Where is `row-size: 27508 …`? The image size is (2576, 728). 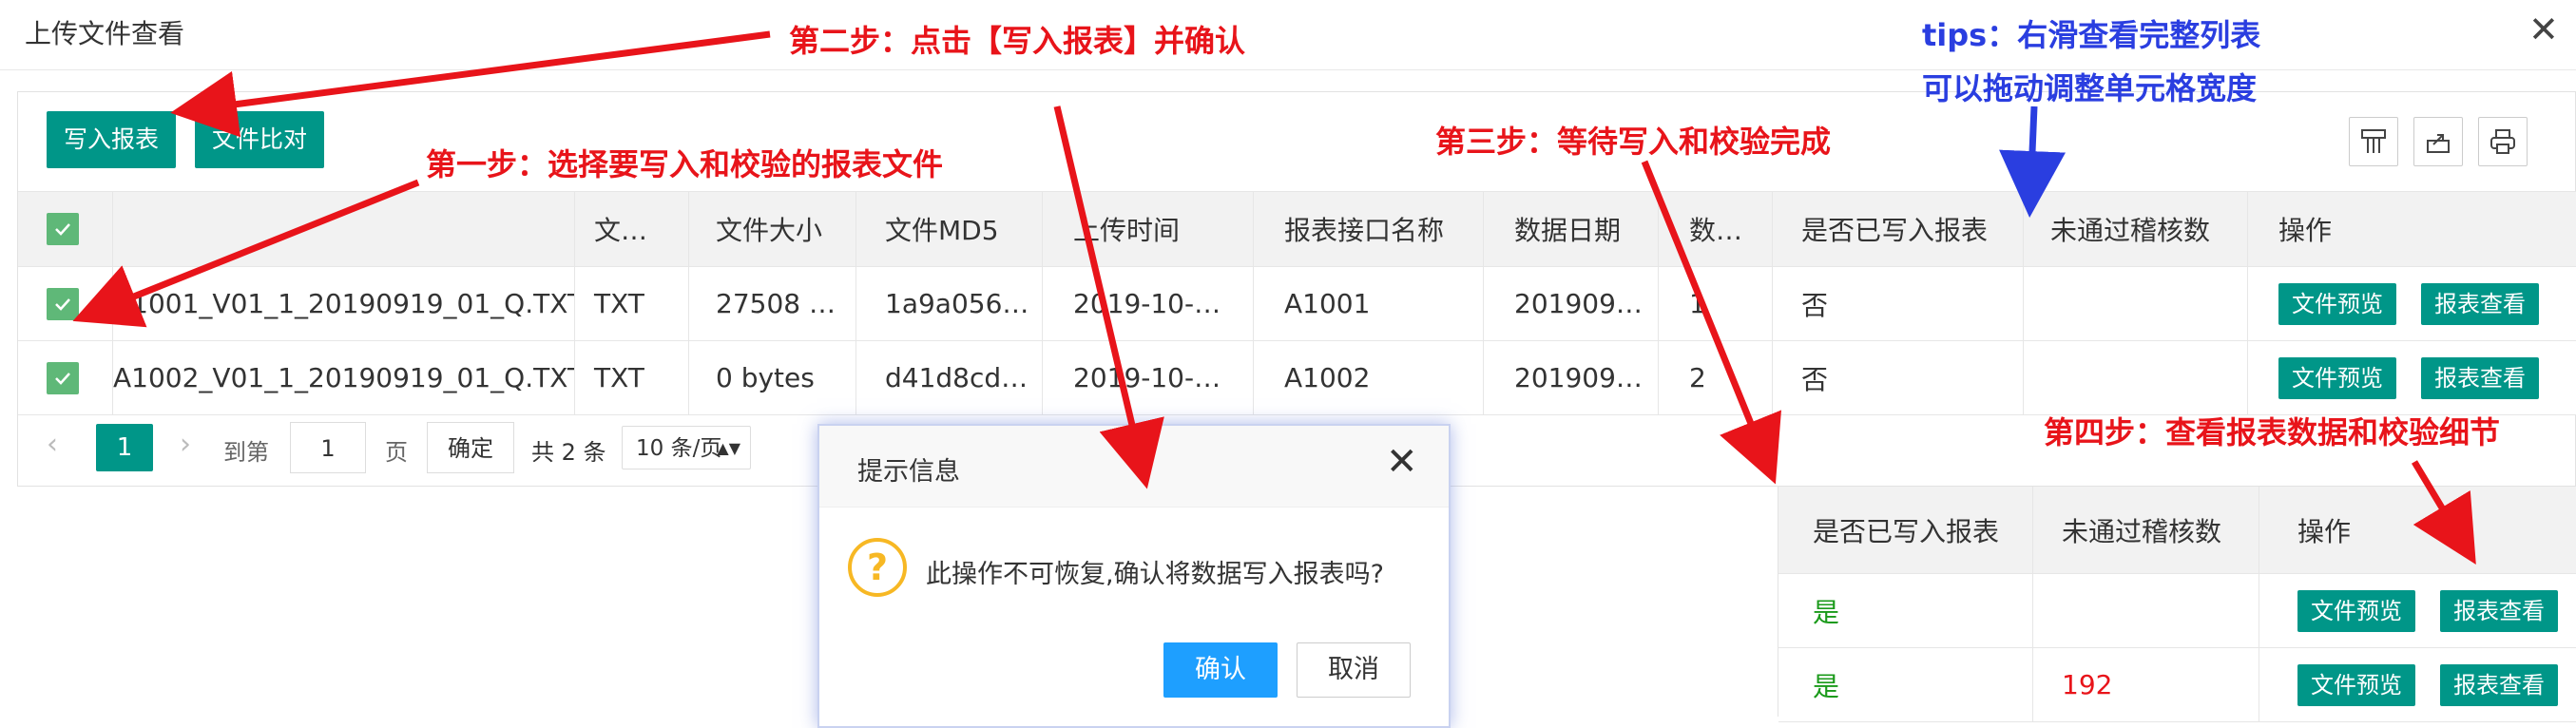 row-size: 27508 … is located at coordinates (772, 303).